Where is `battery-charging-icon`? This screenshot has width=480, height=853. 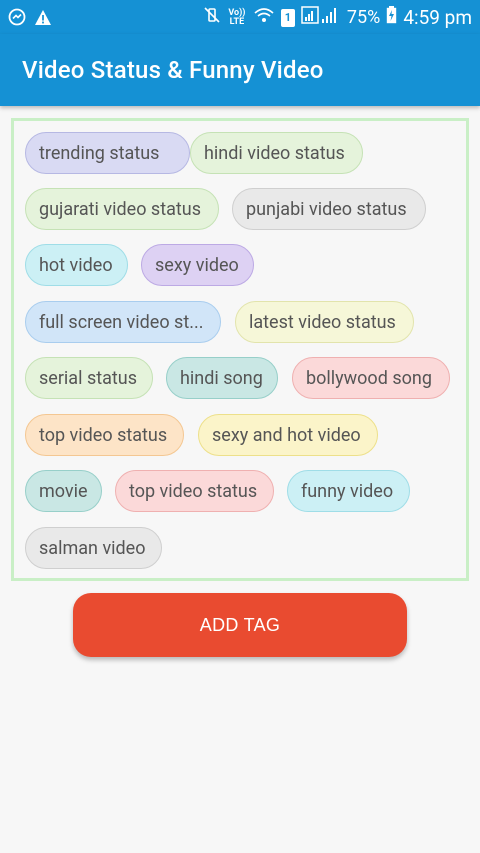
battery-charging-icon is located at coordinates (391, 17).